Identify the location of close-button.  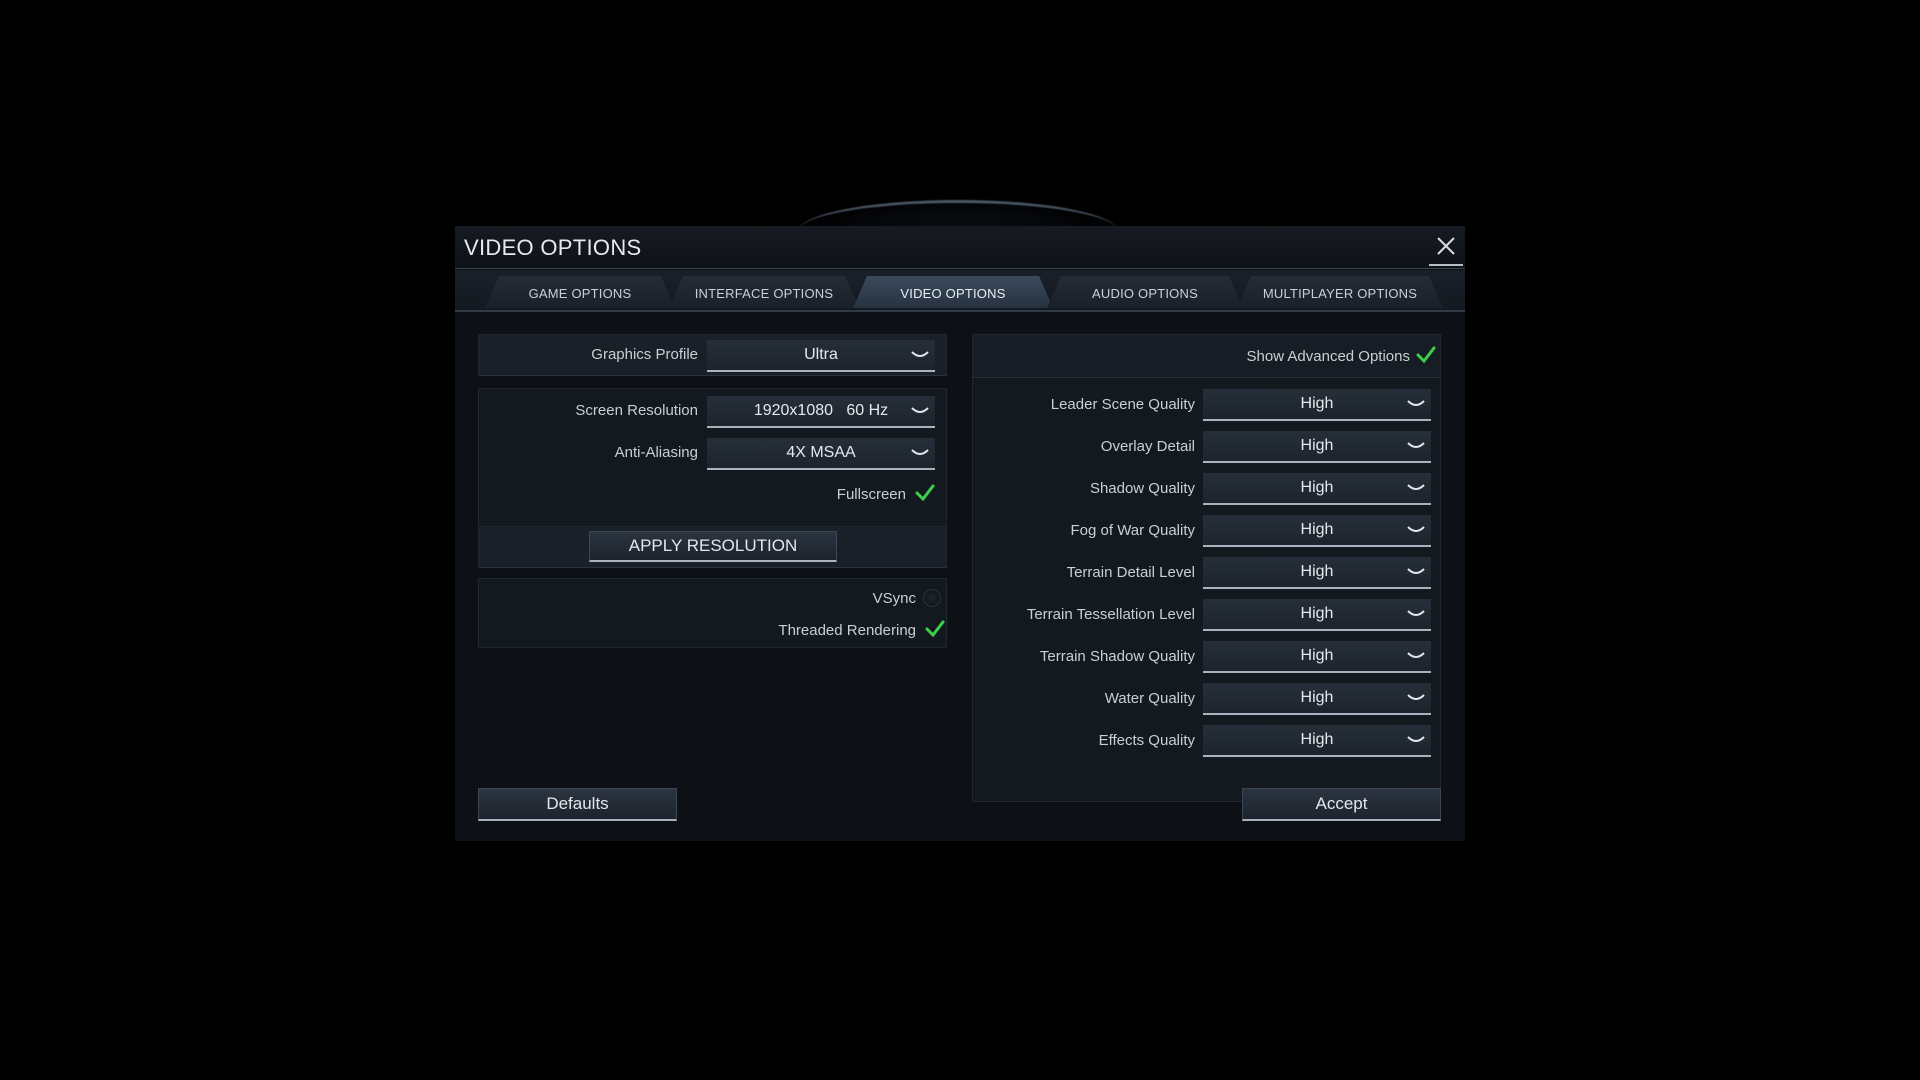
(1446, 248).